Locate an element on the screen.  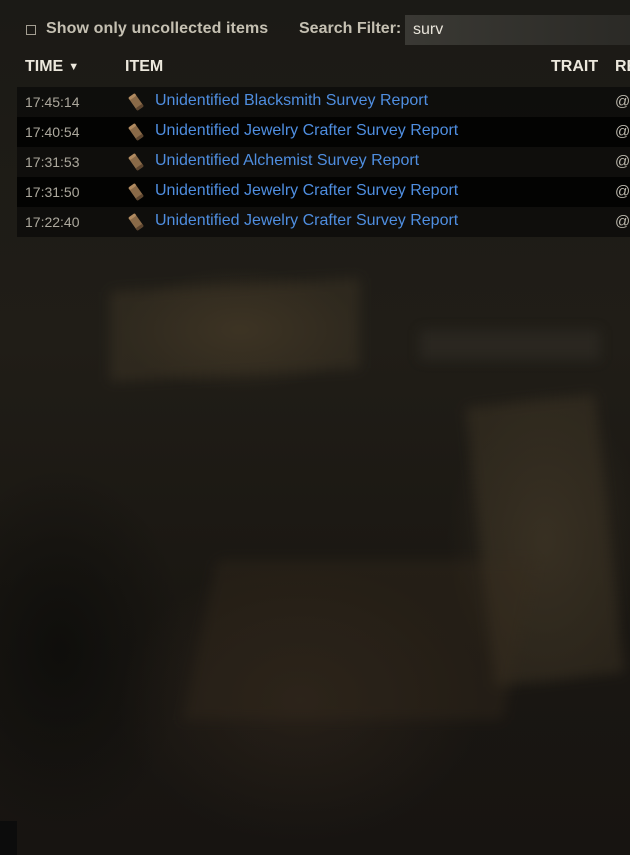
uncollected-label: Show only uncollected items is located at coordinates (157, 29).